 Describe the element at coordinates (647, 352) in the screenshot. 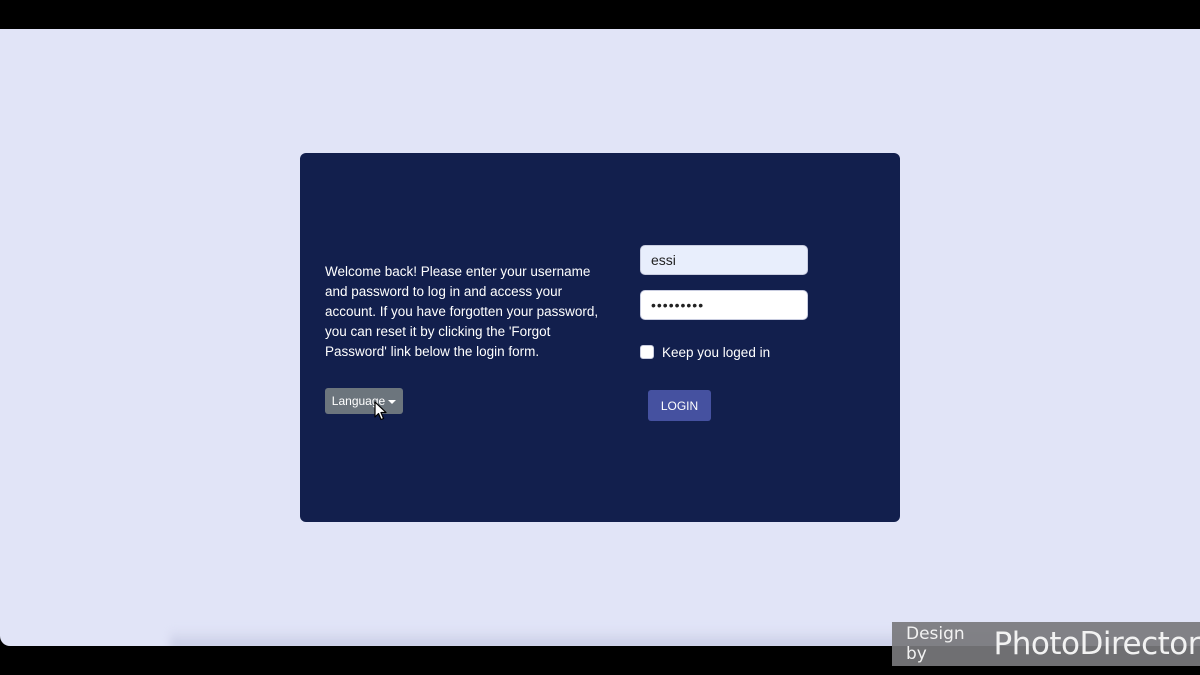

I see `keep-logged-in-checkbox` at that location.